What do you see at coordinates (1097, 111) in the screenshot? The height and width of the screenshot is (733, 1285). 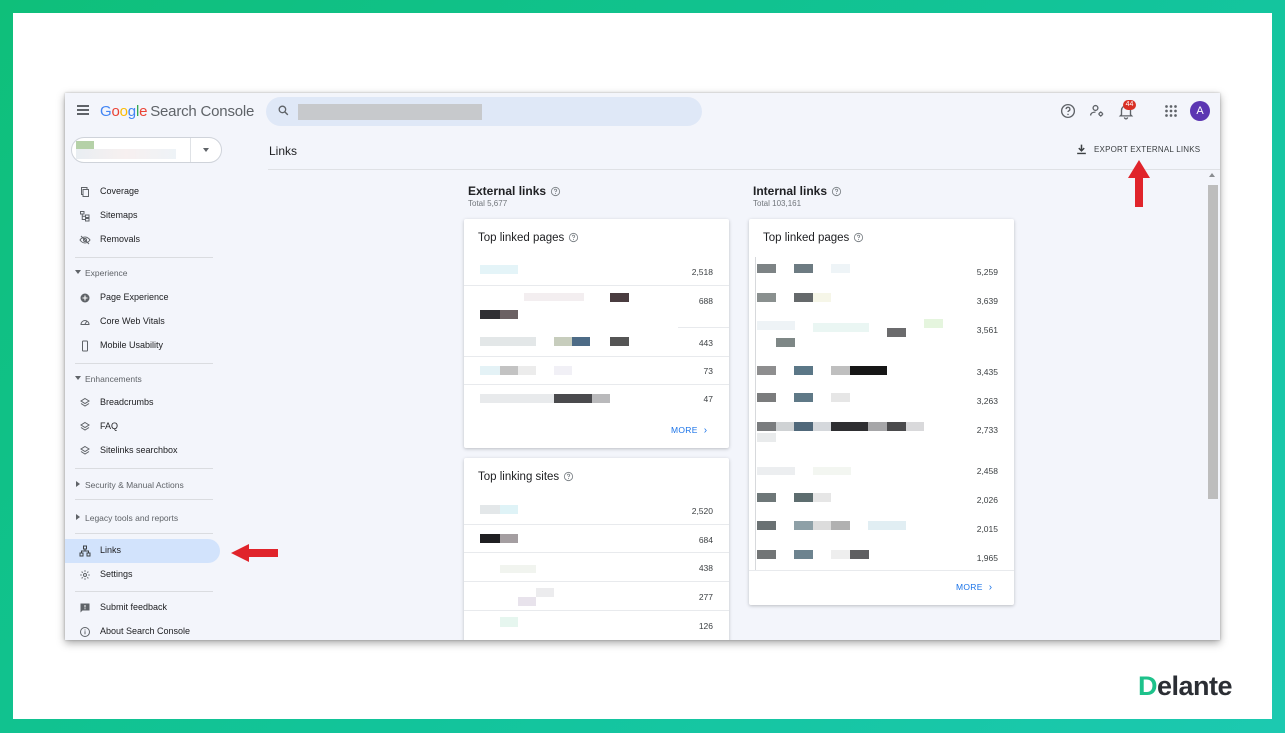 I see `manage-users-icon` at bounding box center [1097, 111].